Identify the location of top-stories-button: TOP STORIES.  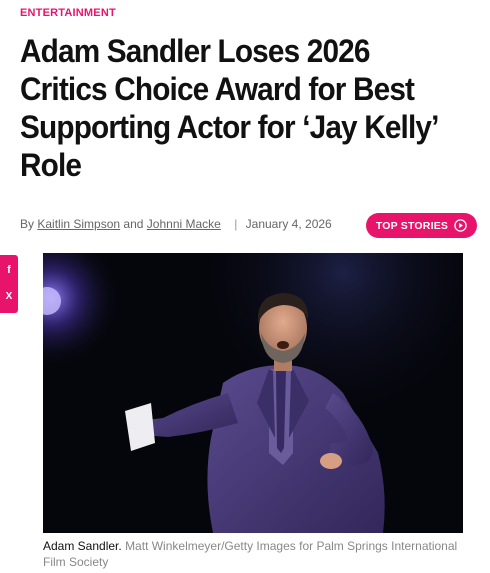
(421, 225).